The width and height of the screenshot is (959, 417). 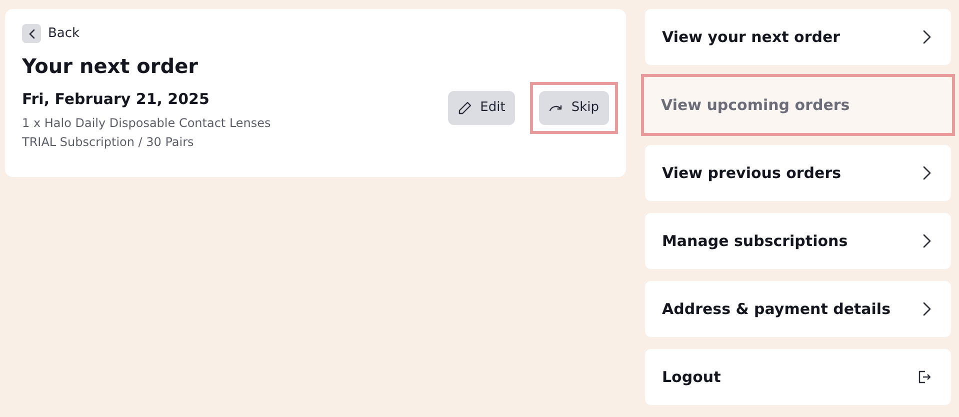 What do you see at coordinates (798, 105) in the screenshot?
I see `menu-item: View upcoming orders` at bounding box center [798, 105].